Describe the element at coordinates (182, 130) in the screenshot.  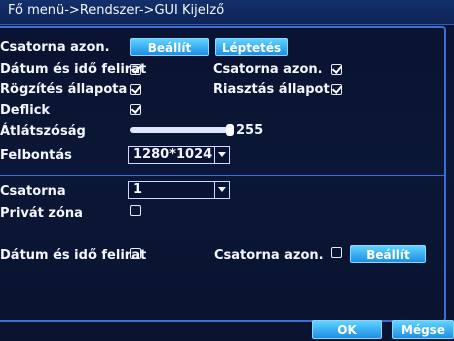
I see `transparency-slider` at that location.